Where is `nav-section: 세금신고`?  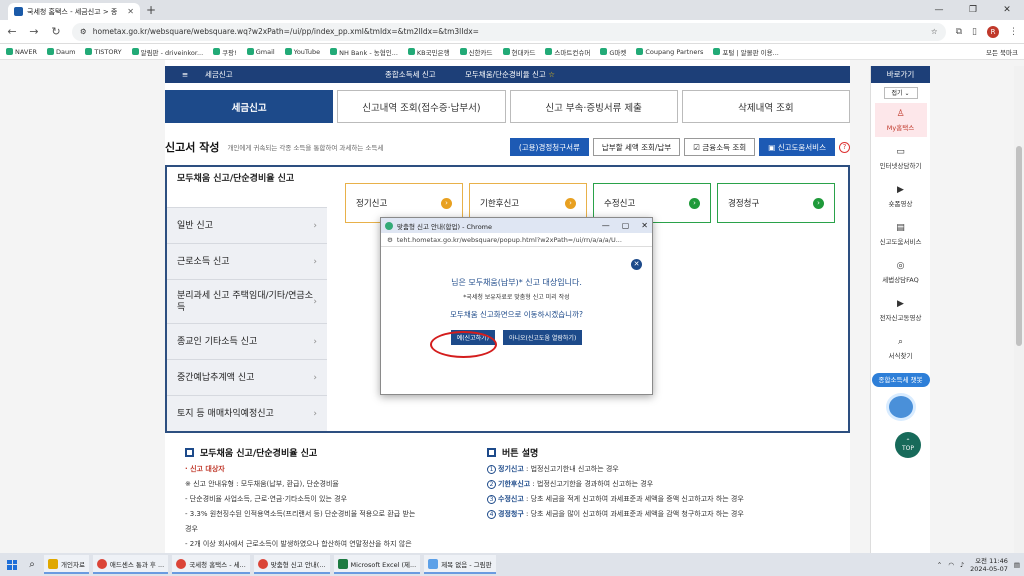 nav-section: 세금신고 is located at coordinates (295, 74).